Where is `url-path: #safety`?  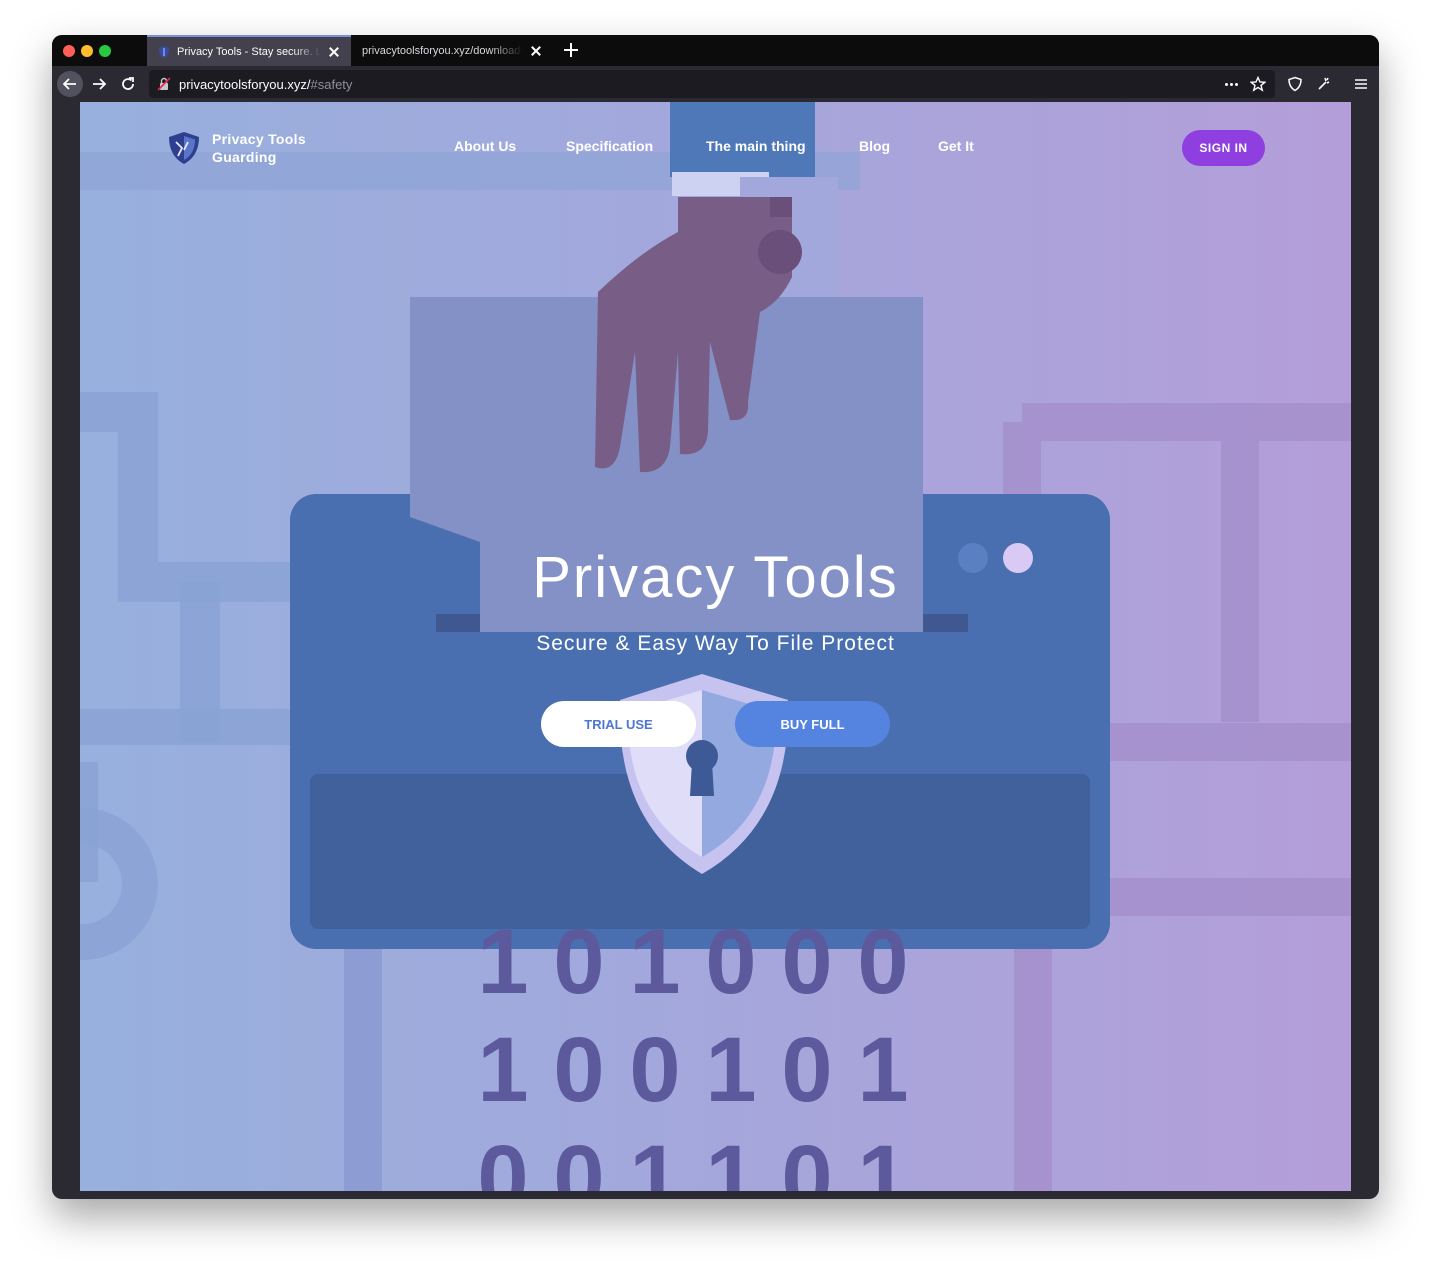 url-path: #safety is located at coordinates (331, 84).